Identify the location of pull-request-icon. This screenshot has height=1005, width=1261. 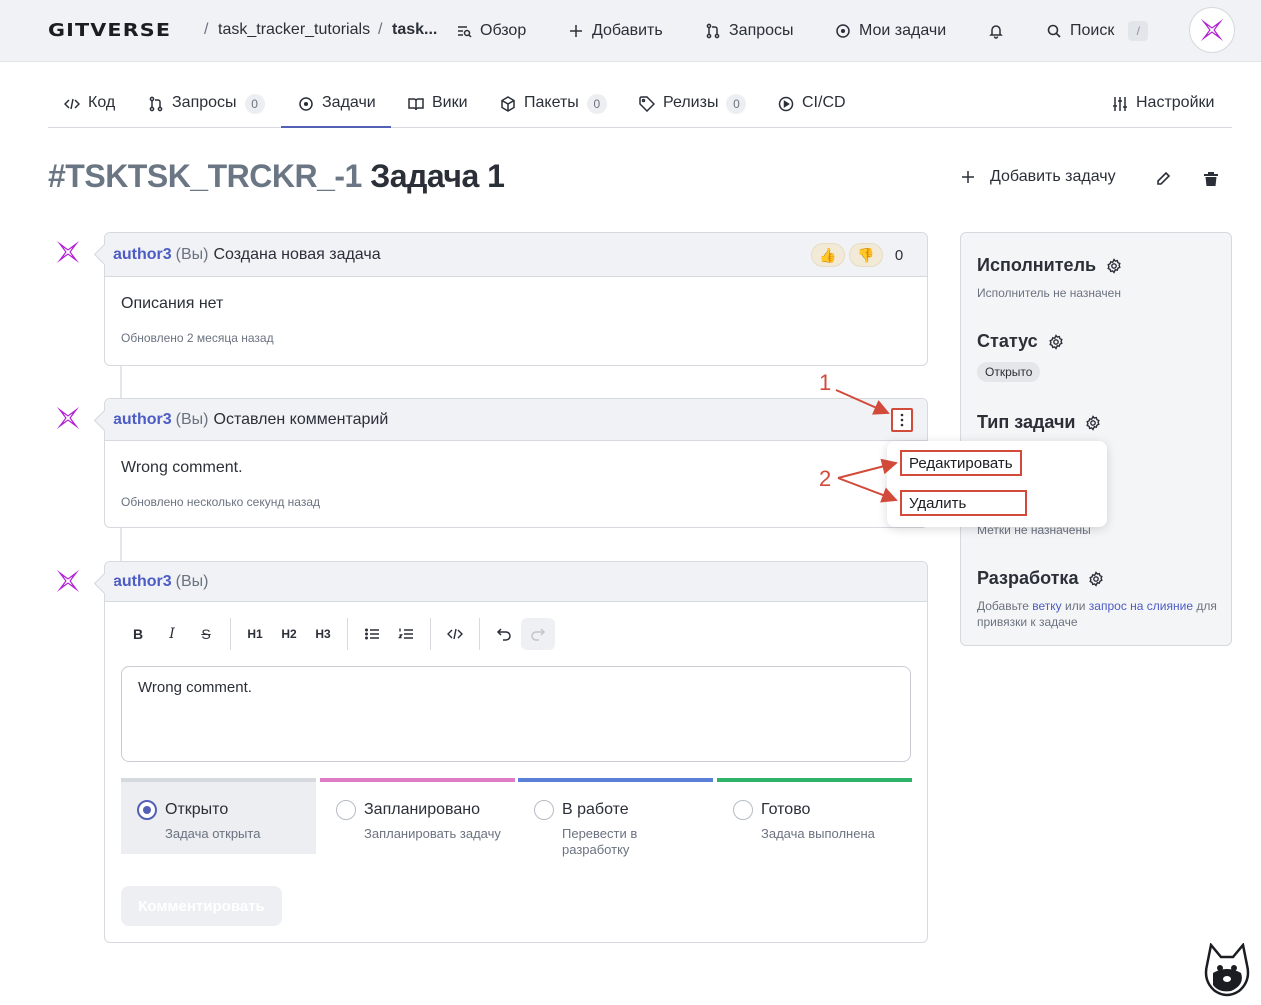
(156, 104).